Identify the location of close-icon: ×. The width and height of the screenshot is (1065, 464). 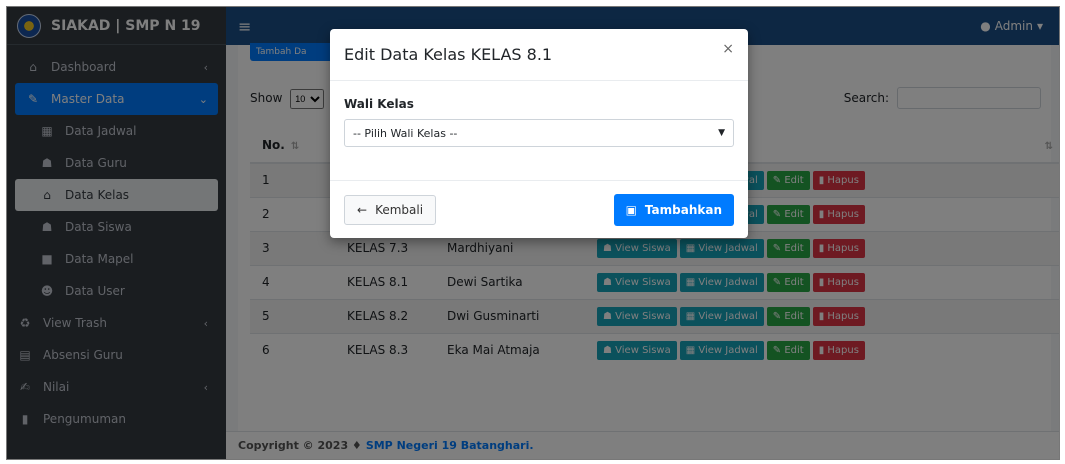
(728, 49).